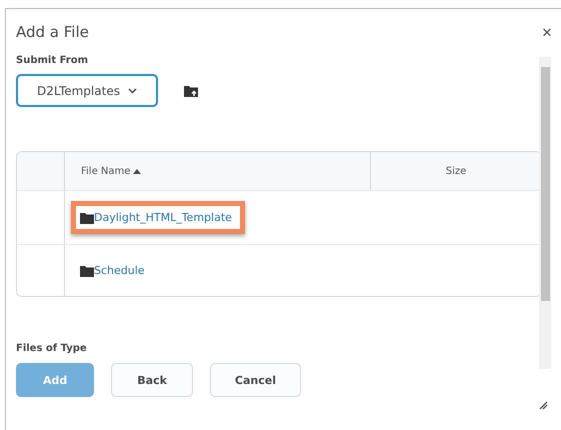 The height and width of the screenshot is (430, 561). What do you see at coordinates (543, 405) in the screenshot?
I see `resize-grip-icon` at bounding box center [543, 405].